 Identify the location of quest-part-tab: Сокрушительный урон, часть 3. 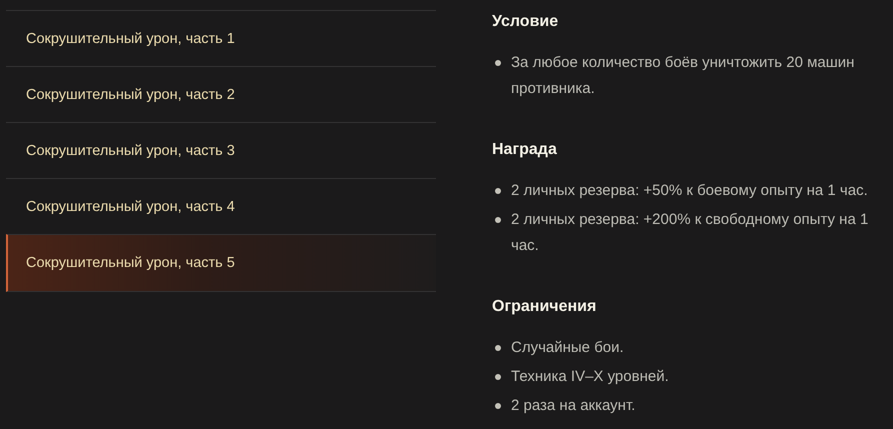
(221, 150).